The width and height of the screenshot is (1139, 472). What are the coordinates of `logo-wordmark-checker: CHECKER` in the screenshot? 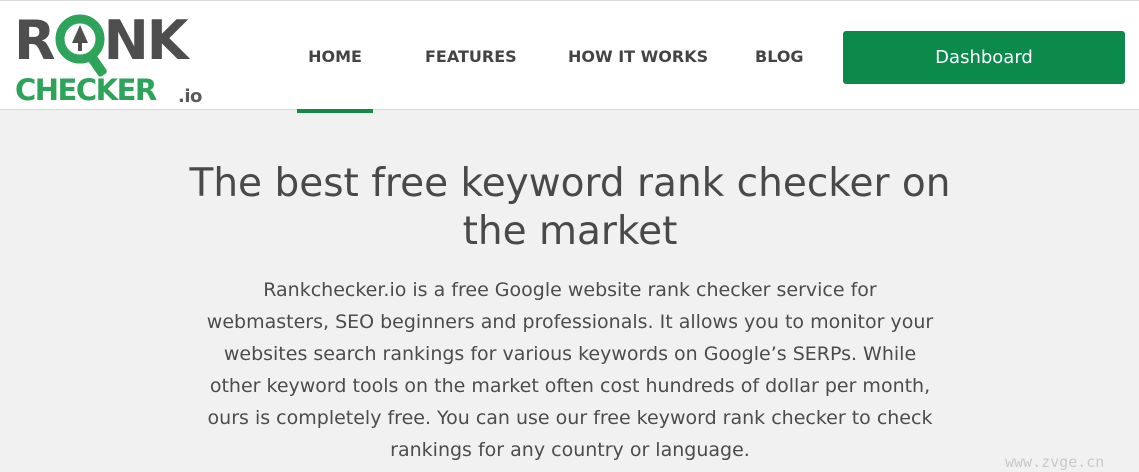 It's located at (86, 90).